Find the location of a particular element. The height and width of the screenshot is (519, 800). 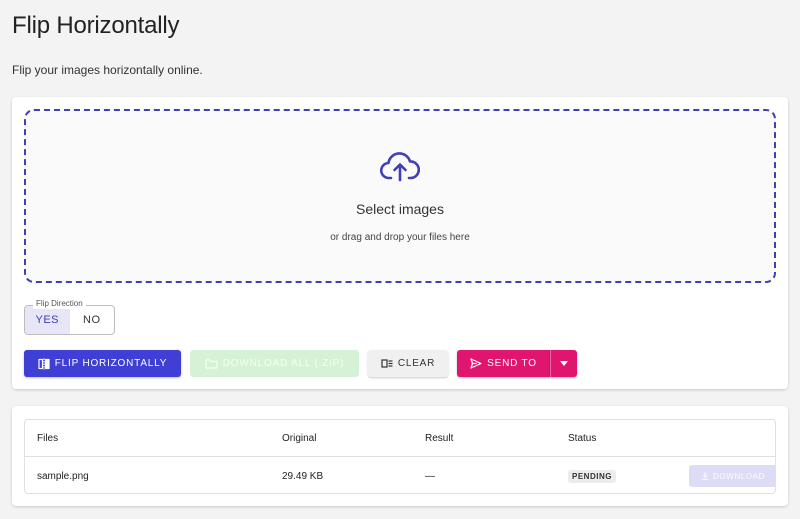

send-to-button: SEND TO is located at coordinates (503, 363).